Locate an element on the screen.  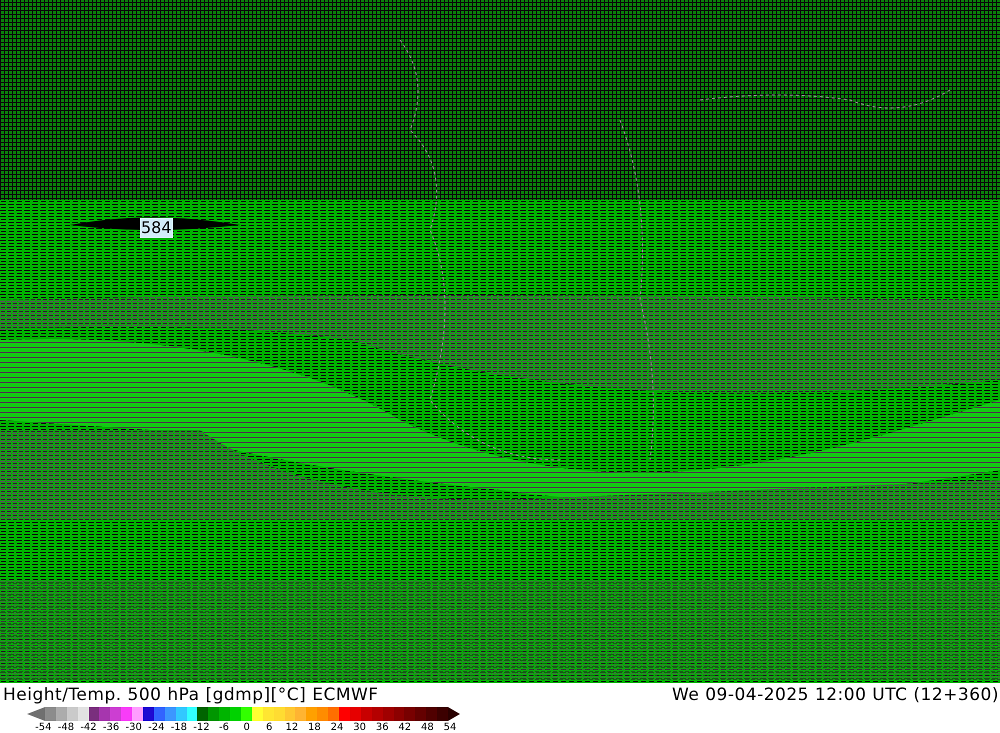
valid-time: We 09-04-2025 12:00 UTC (12+360) is located at coordinates (835, 695).